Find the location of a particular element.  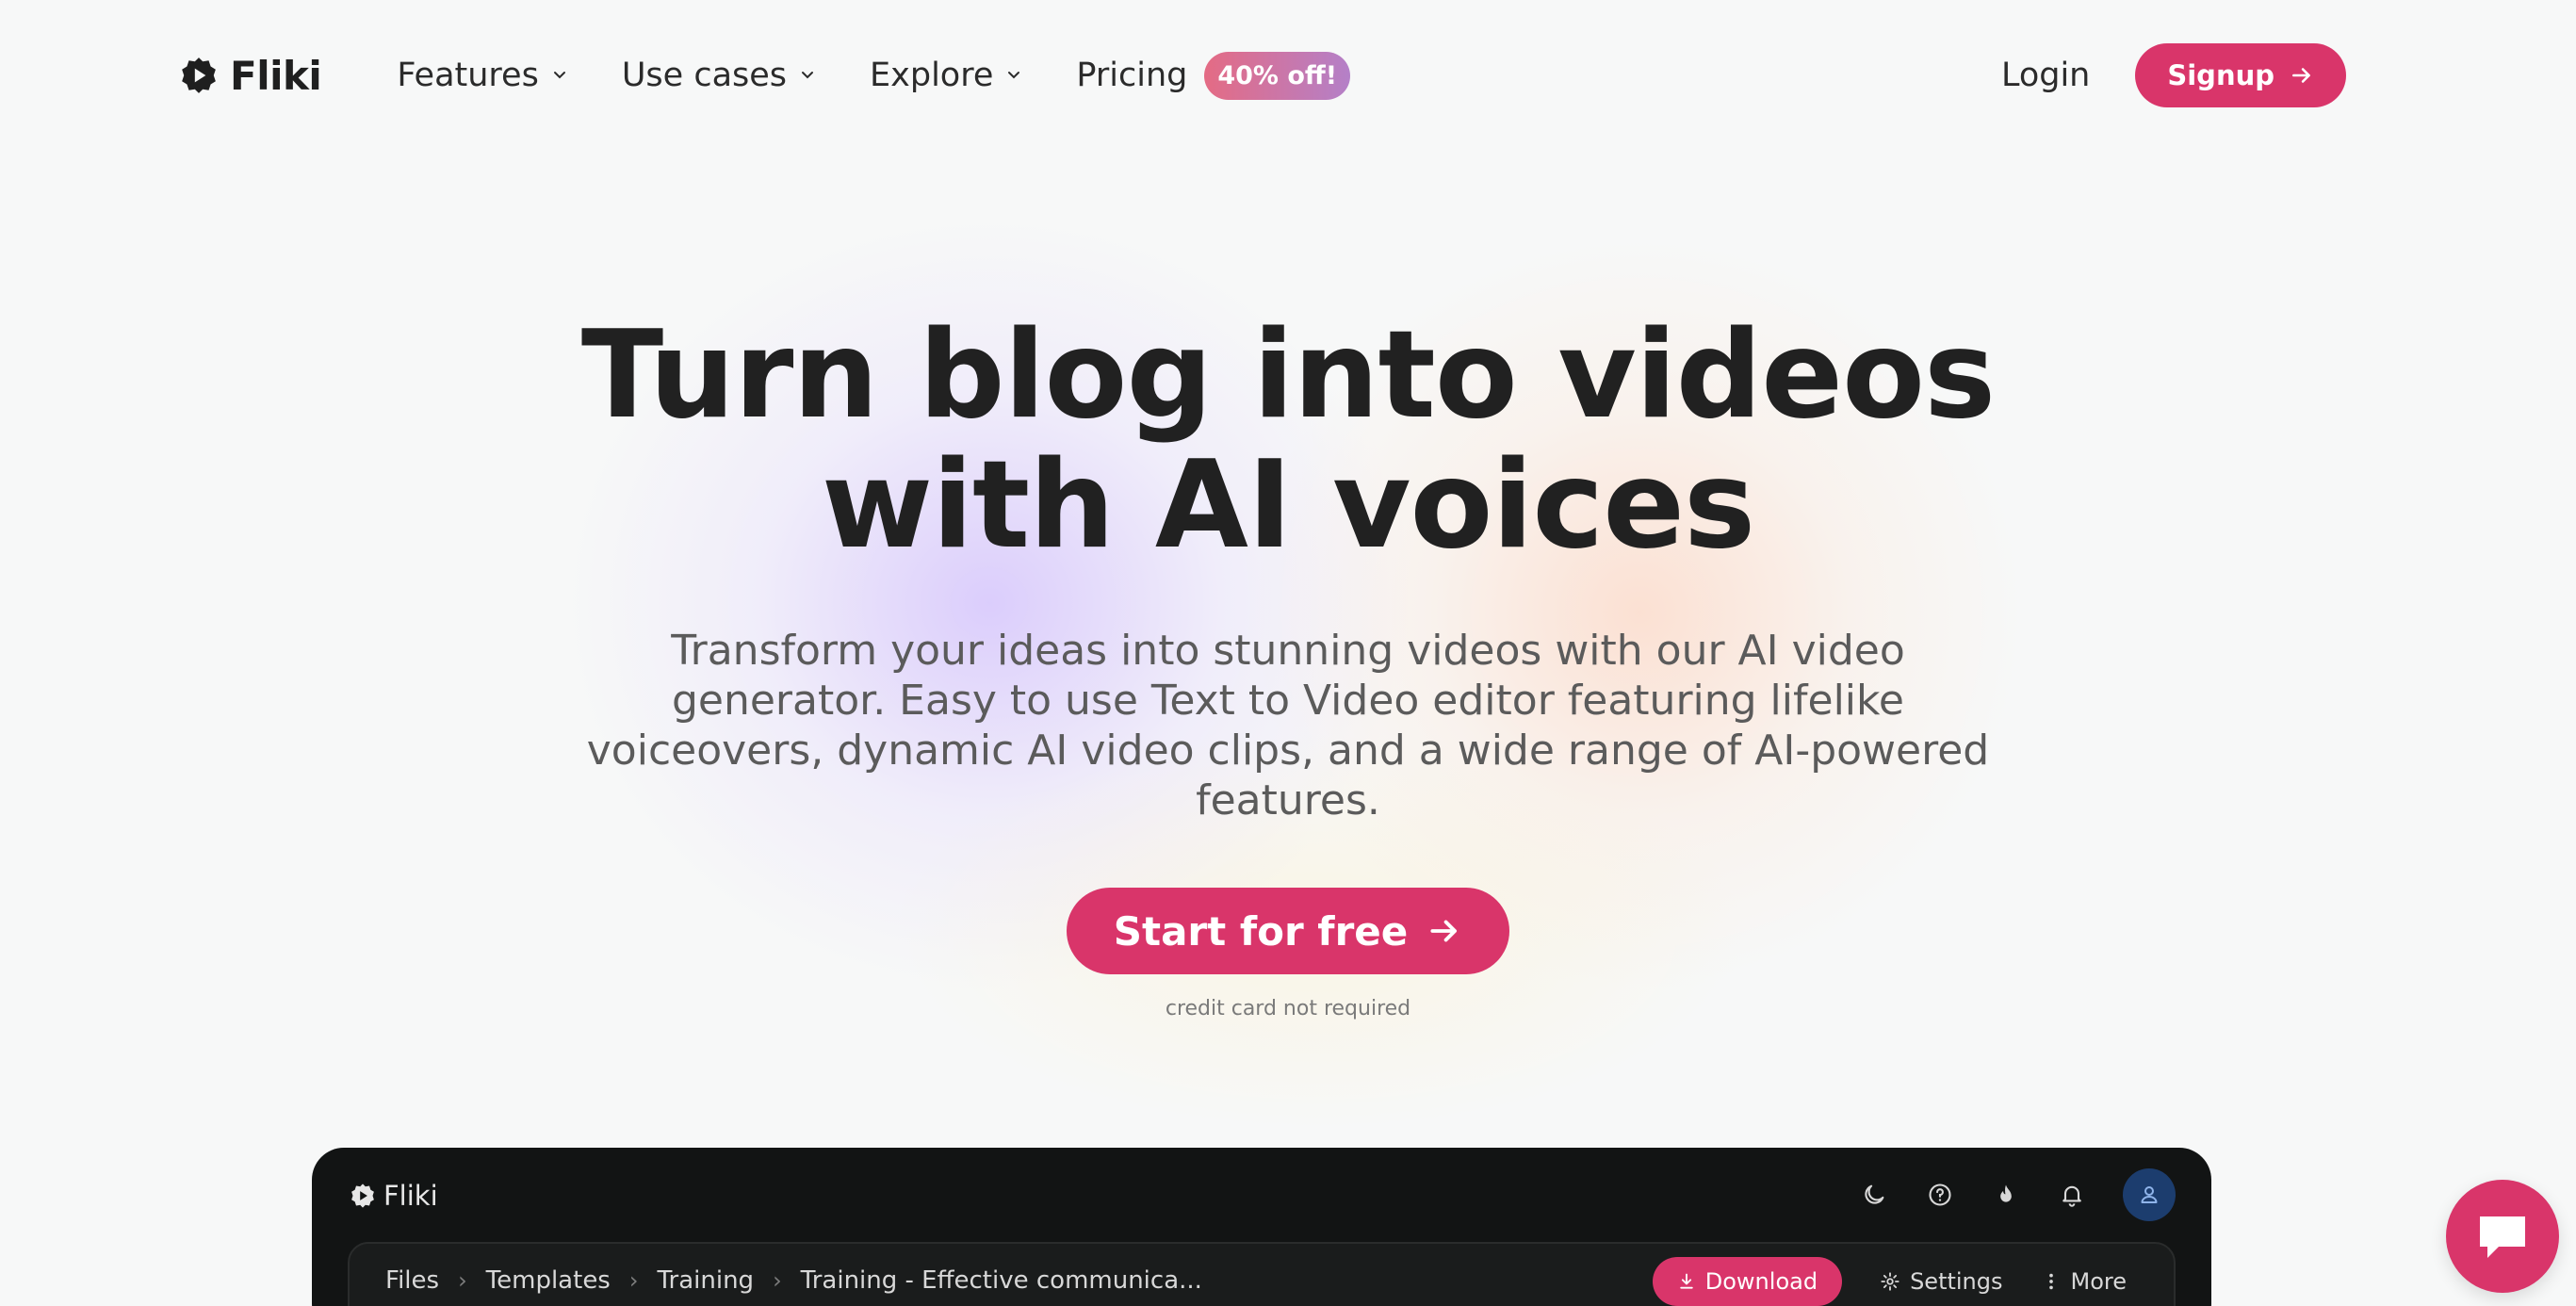

settings-button: Settings is located at coordinates (1941, 1282).